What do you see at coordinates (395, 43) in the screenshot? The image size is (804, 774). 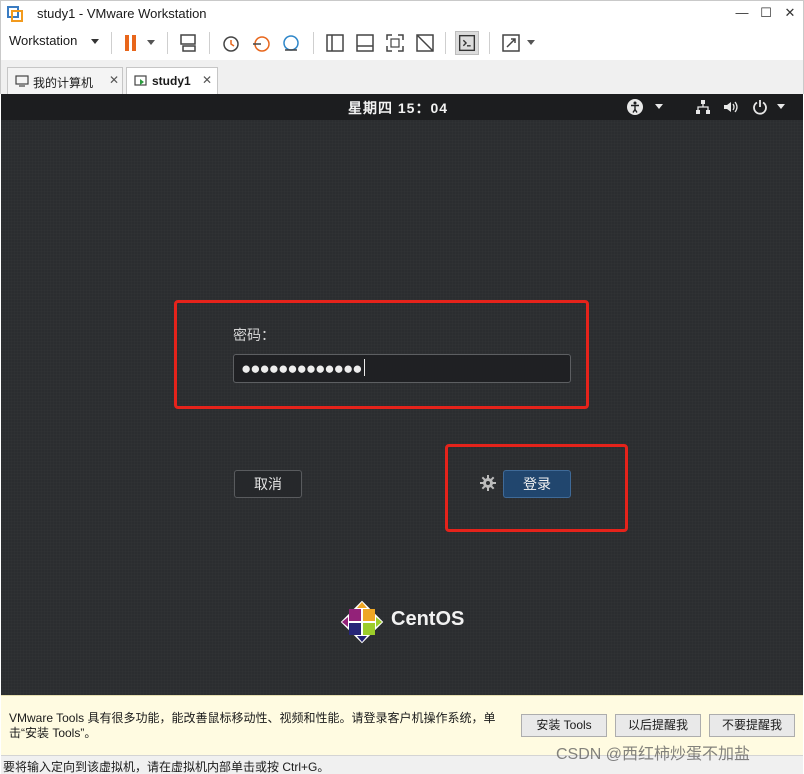 I see `full-screen-icon` at bounding box center [395, 43].